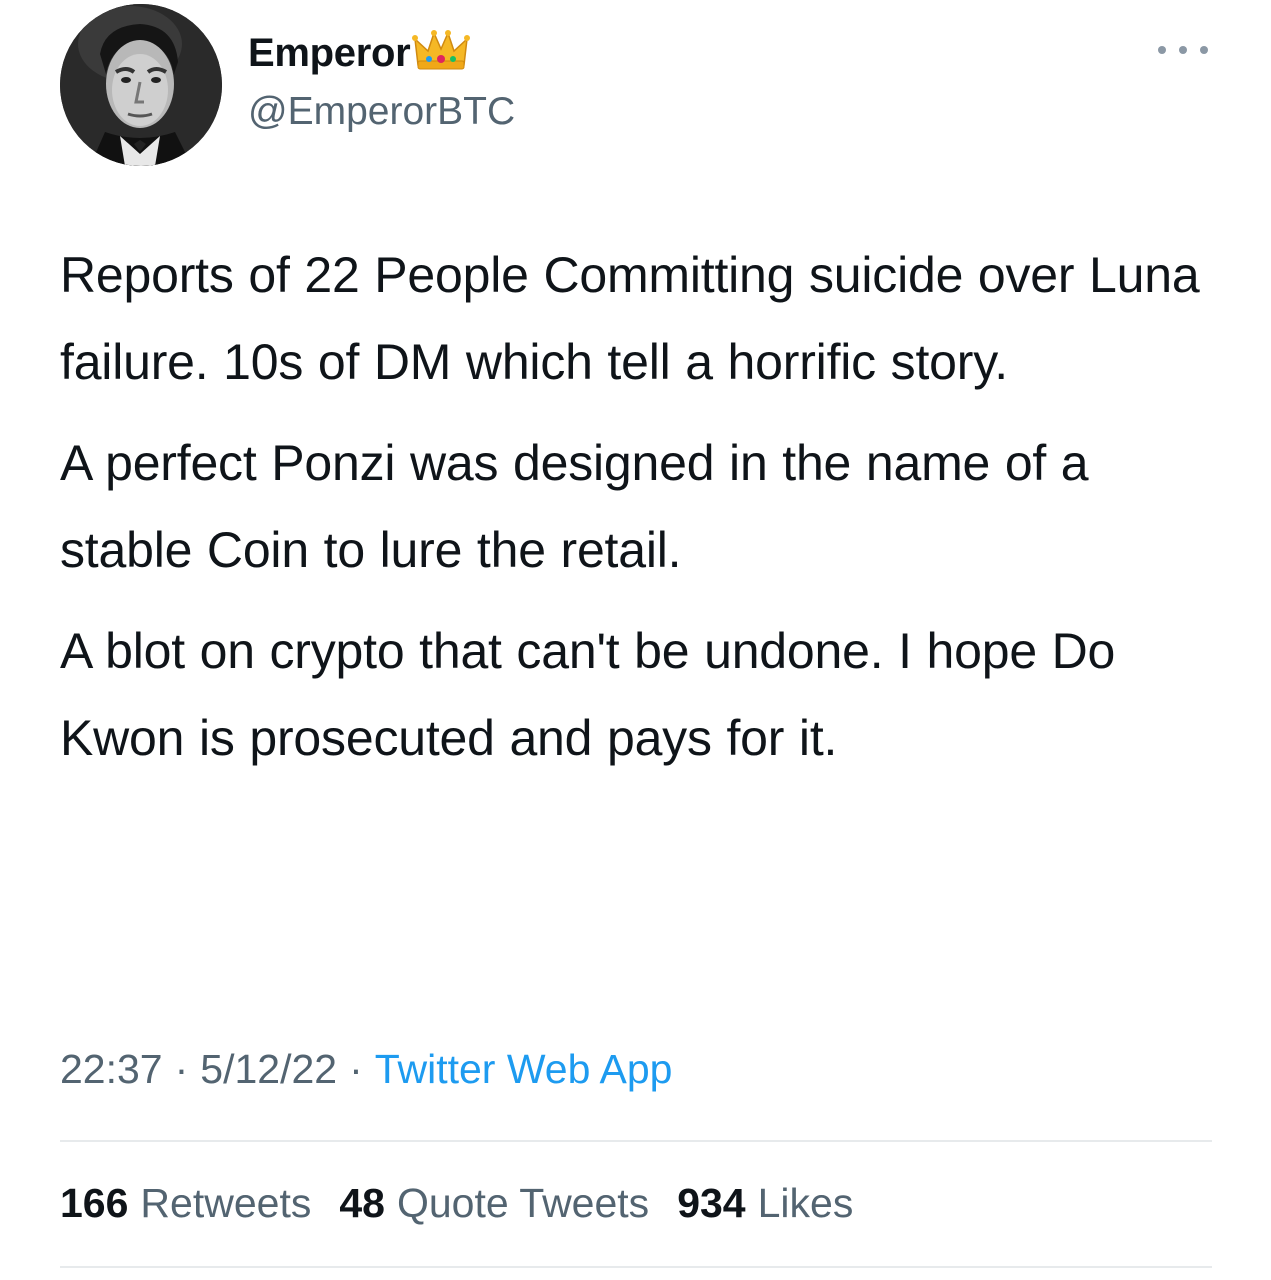  Describe the element at coordinates (94, 1203) in the screenshot. I see `retweets-count: 166` at that location.